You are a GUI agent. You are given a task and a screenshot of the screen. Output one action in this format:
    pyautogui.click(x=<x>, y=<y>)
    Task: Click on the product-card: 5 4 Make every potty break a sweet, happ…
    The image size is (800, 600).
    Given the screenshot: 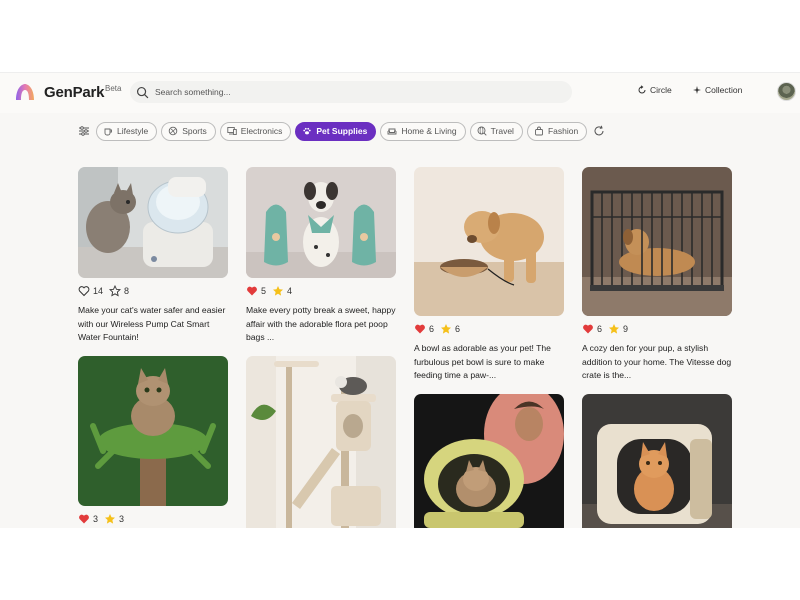 What is the action you would take?
    pyautogui.click(x=321, y=256)
    